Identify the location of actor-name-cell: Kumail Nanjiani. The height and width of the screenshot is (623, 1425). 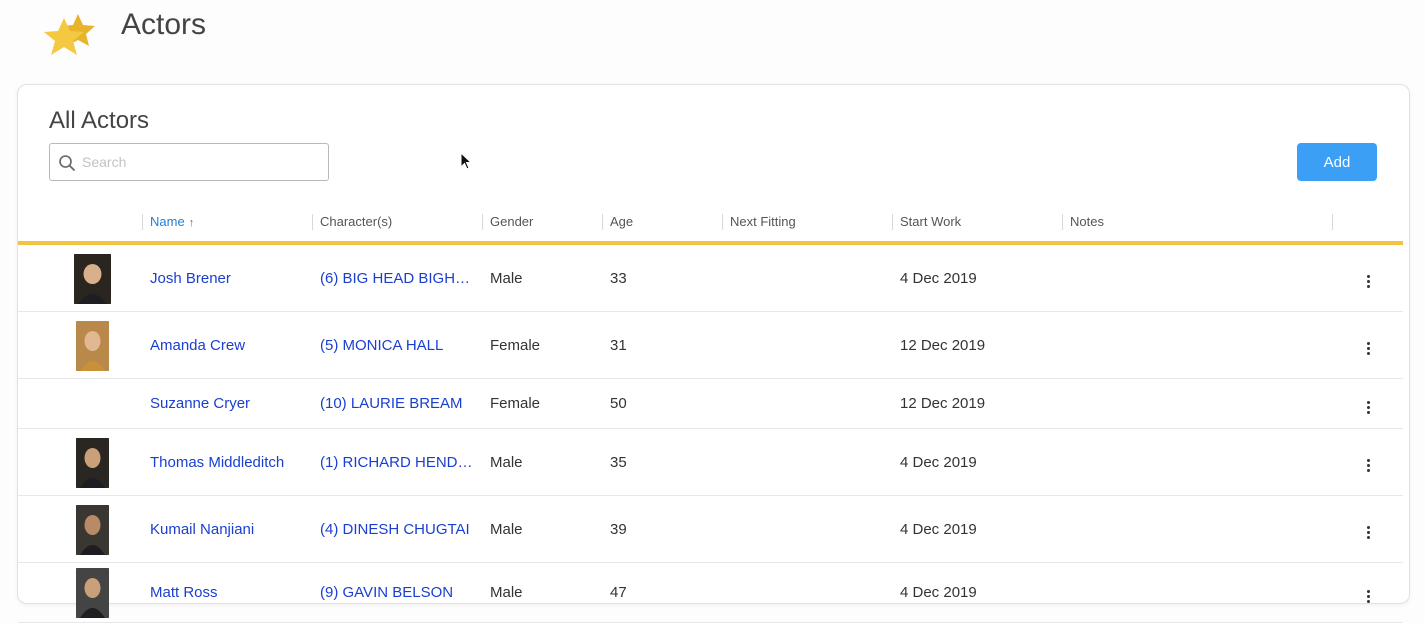
(230, 529).